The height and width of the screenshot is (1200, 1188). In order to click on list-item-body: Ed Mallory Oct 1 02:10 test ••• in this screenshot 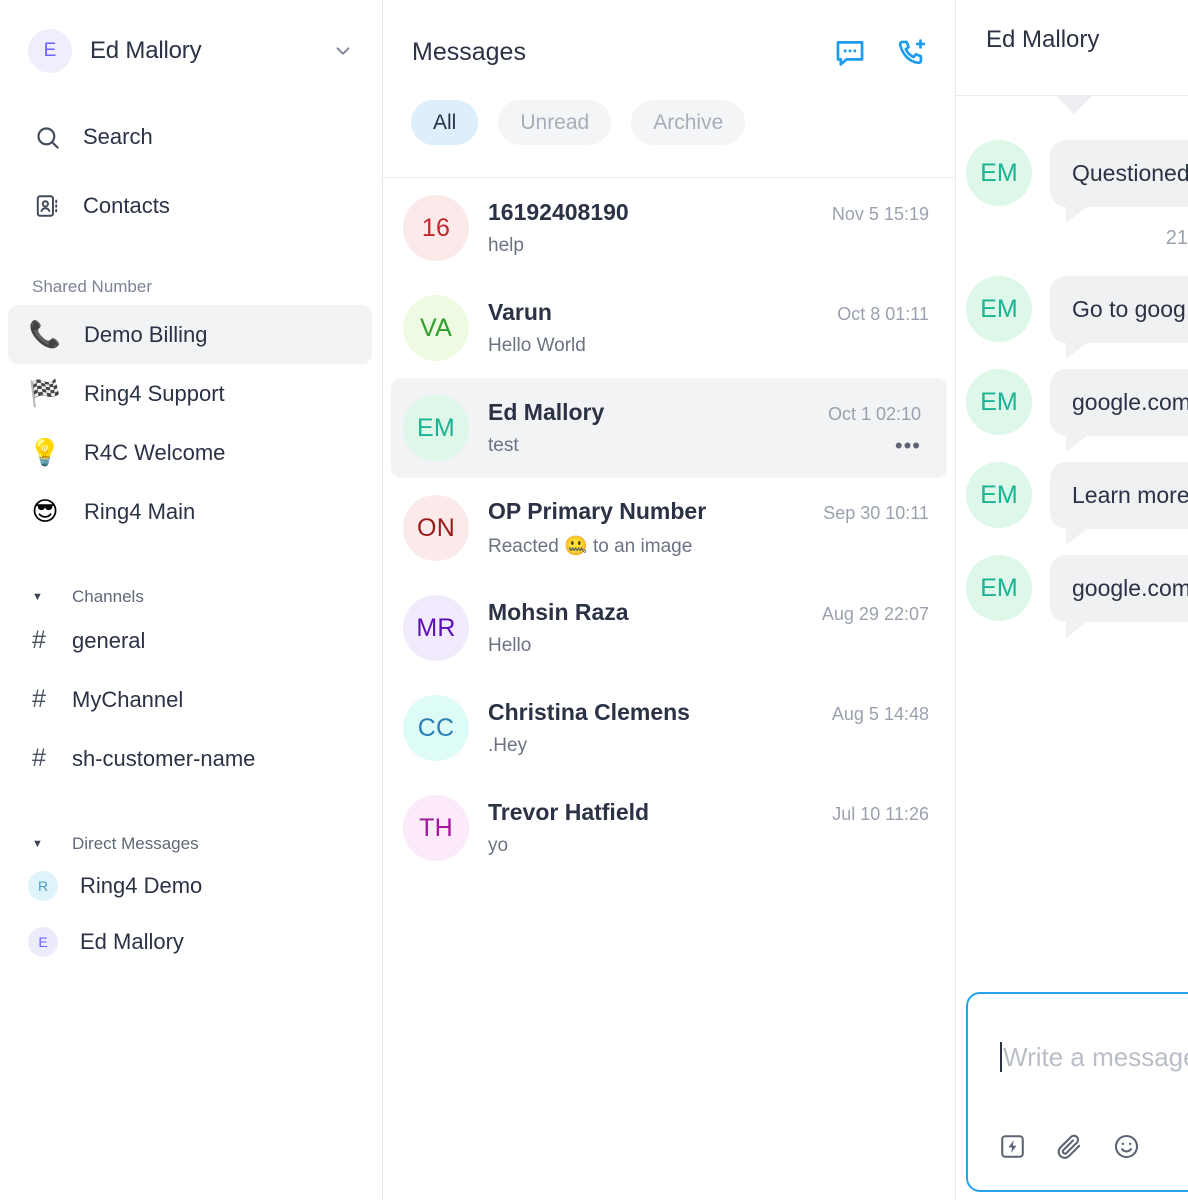, I will do `click(704, 428)`.